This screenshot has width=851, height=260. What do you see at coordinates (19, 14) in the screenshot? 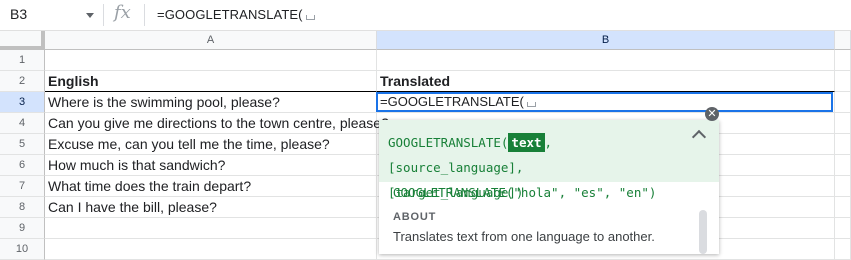
I see `cell-reference: B3` at bounding box center [19, 14].